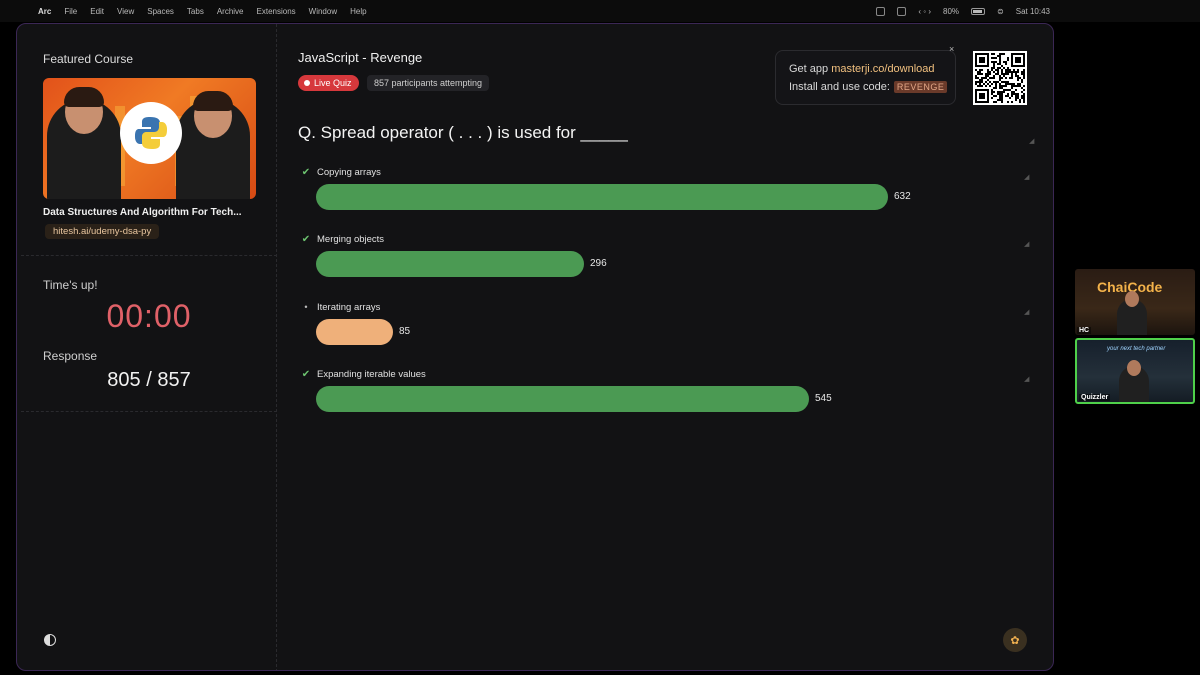 This screenshot has width=1200, height=675. What do you see at coordinates (1136, 349) in the screenshot?
I see `neon-sign: your next tech partner` at bounding box center [1136, 349].